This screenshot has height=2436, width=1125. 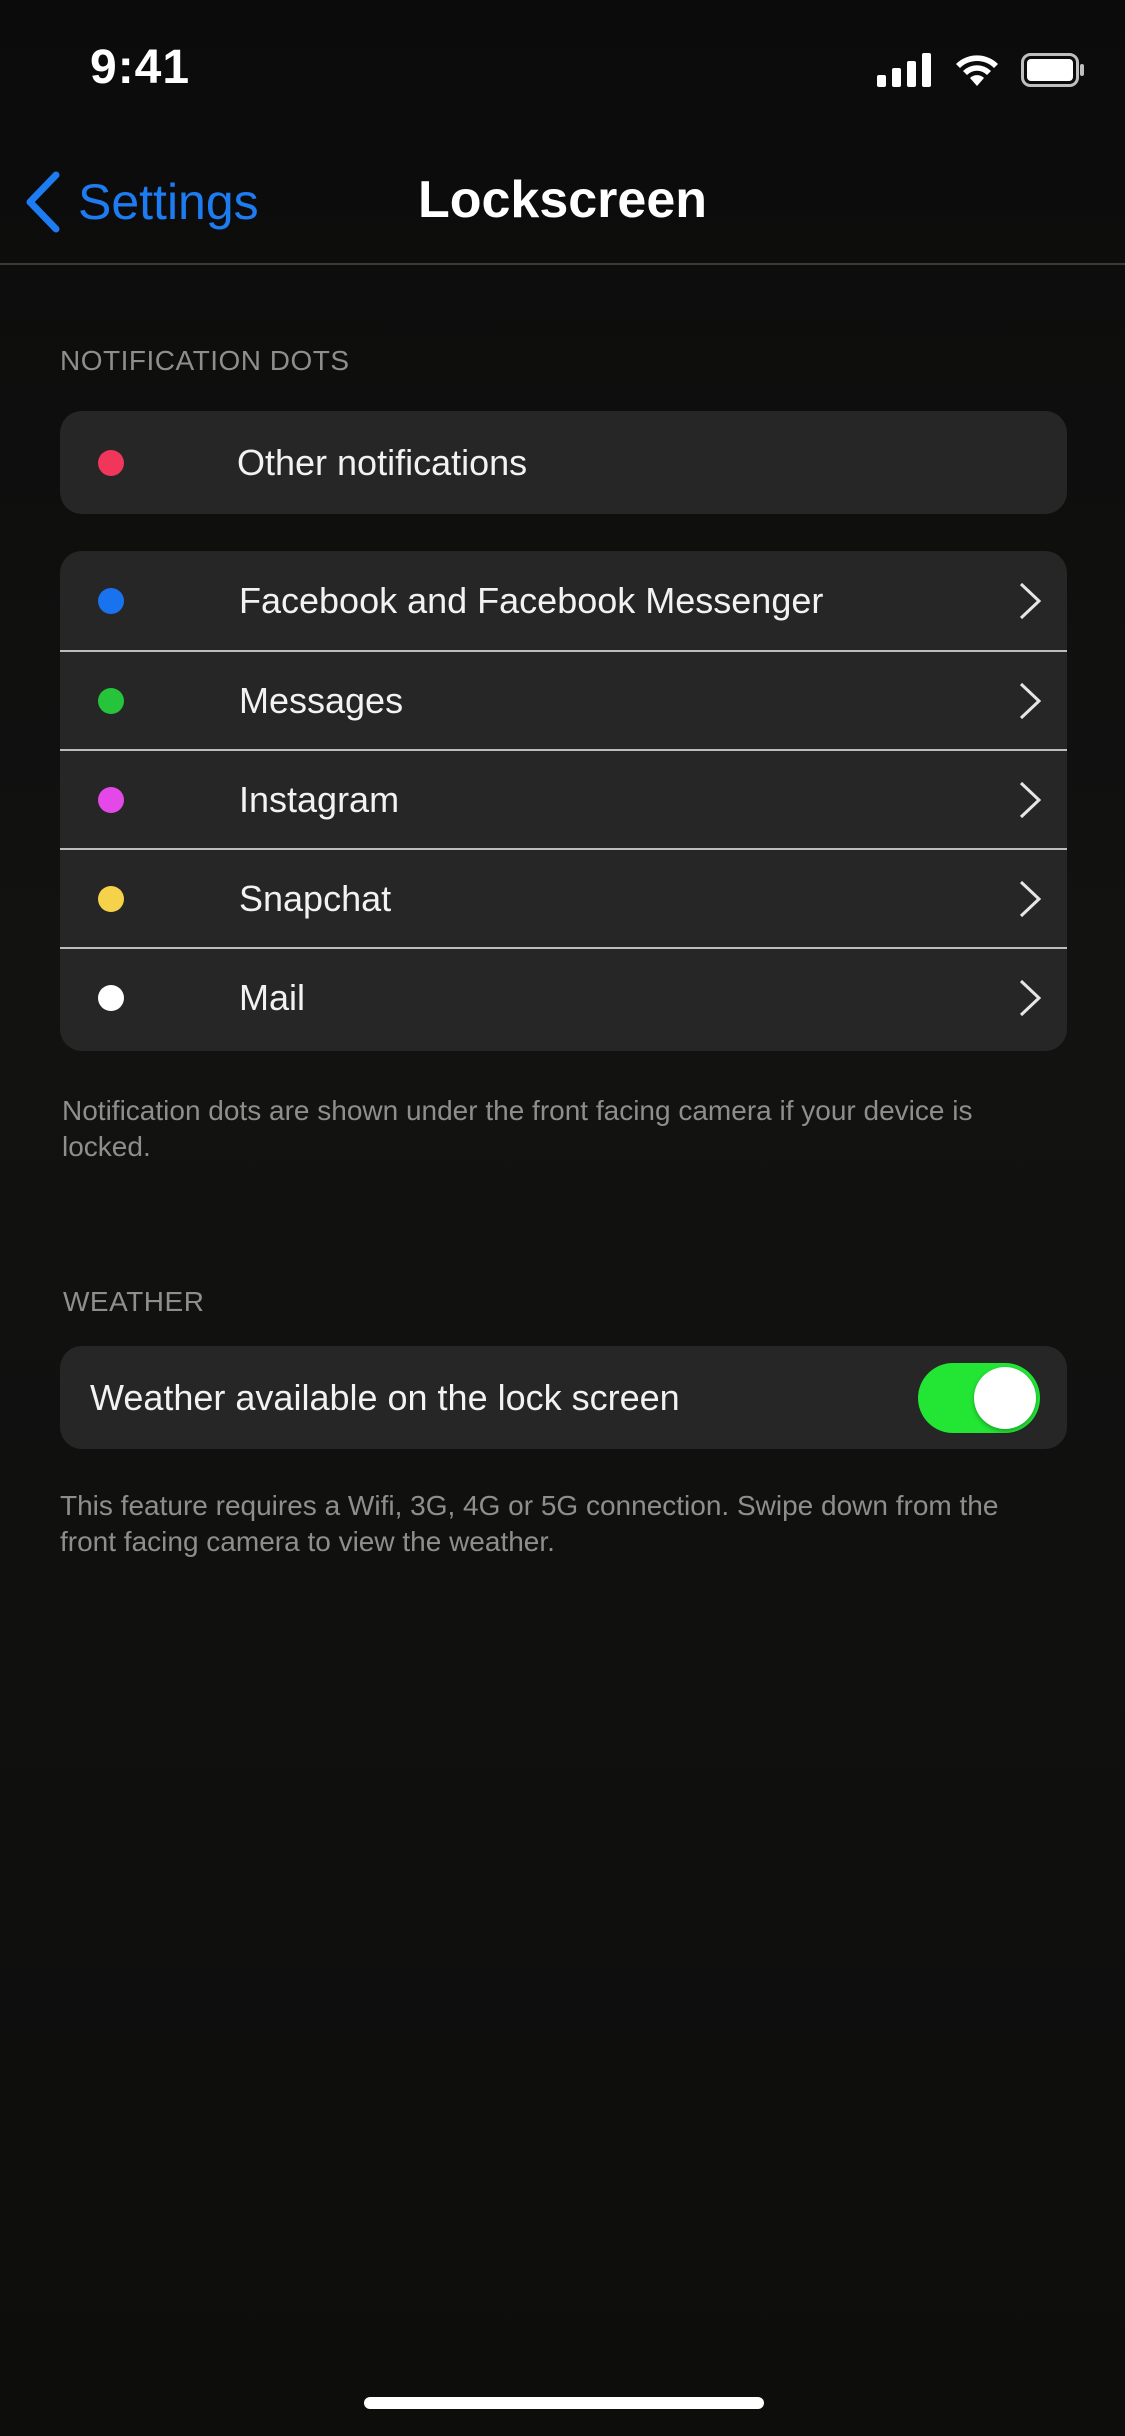 What do you see at coordinates (1005, 1397) in the screenshot?
I see `toggle-knob` at bounding box center [1005, 1397].